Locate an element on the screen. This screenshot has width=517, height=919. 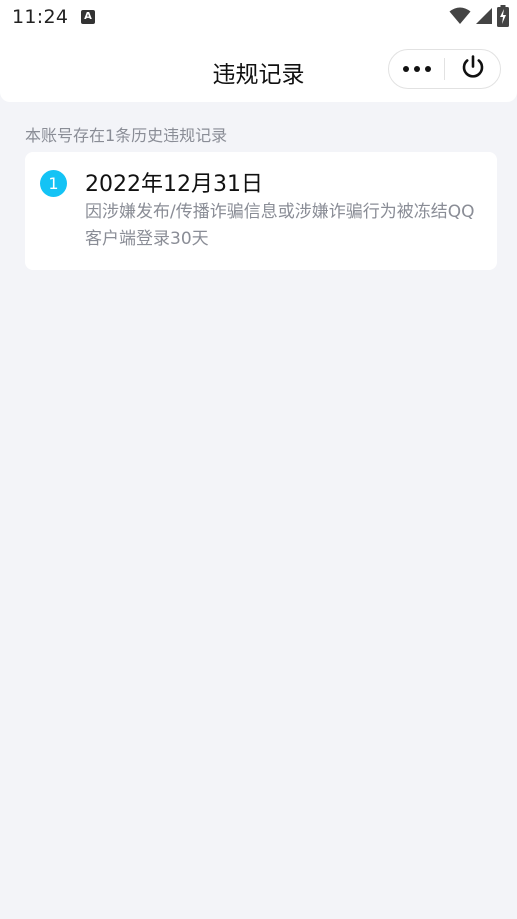
close-button is located at coordinates (472, 69).